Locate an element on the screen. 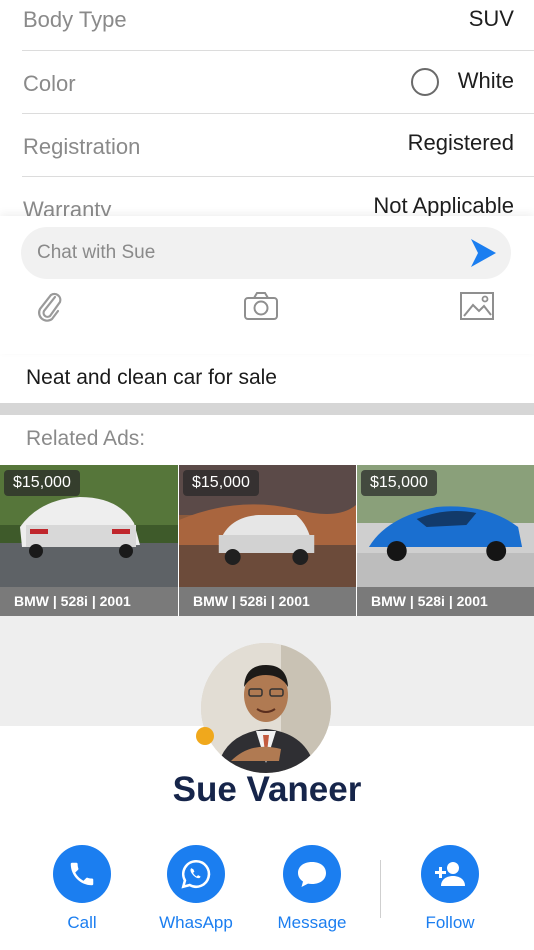 Image resolution: width=534 pixels, height=950 pixels. spec-value: SUV is located at coordinates (491, 18).